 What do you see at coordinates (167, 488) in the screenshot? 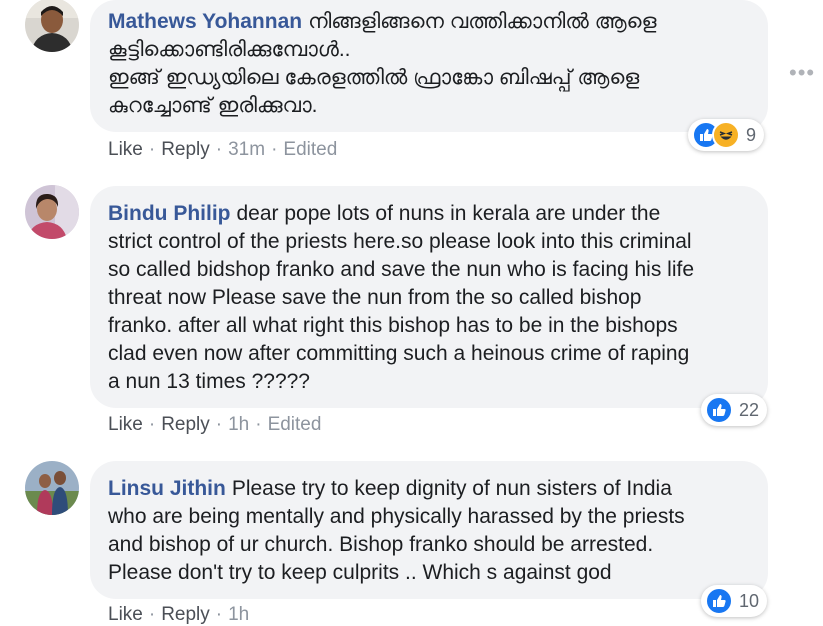
I see `comment-author: Linsu Jithin` at bounding box center [167, 488].